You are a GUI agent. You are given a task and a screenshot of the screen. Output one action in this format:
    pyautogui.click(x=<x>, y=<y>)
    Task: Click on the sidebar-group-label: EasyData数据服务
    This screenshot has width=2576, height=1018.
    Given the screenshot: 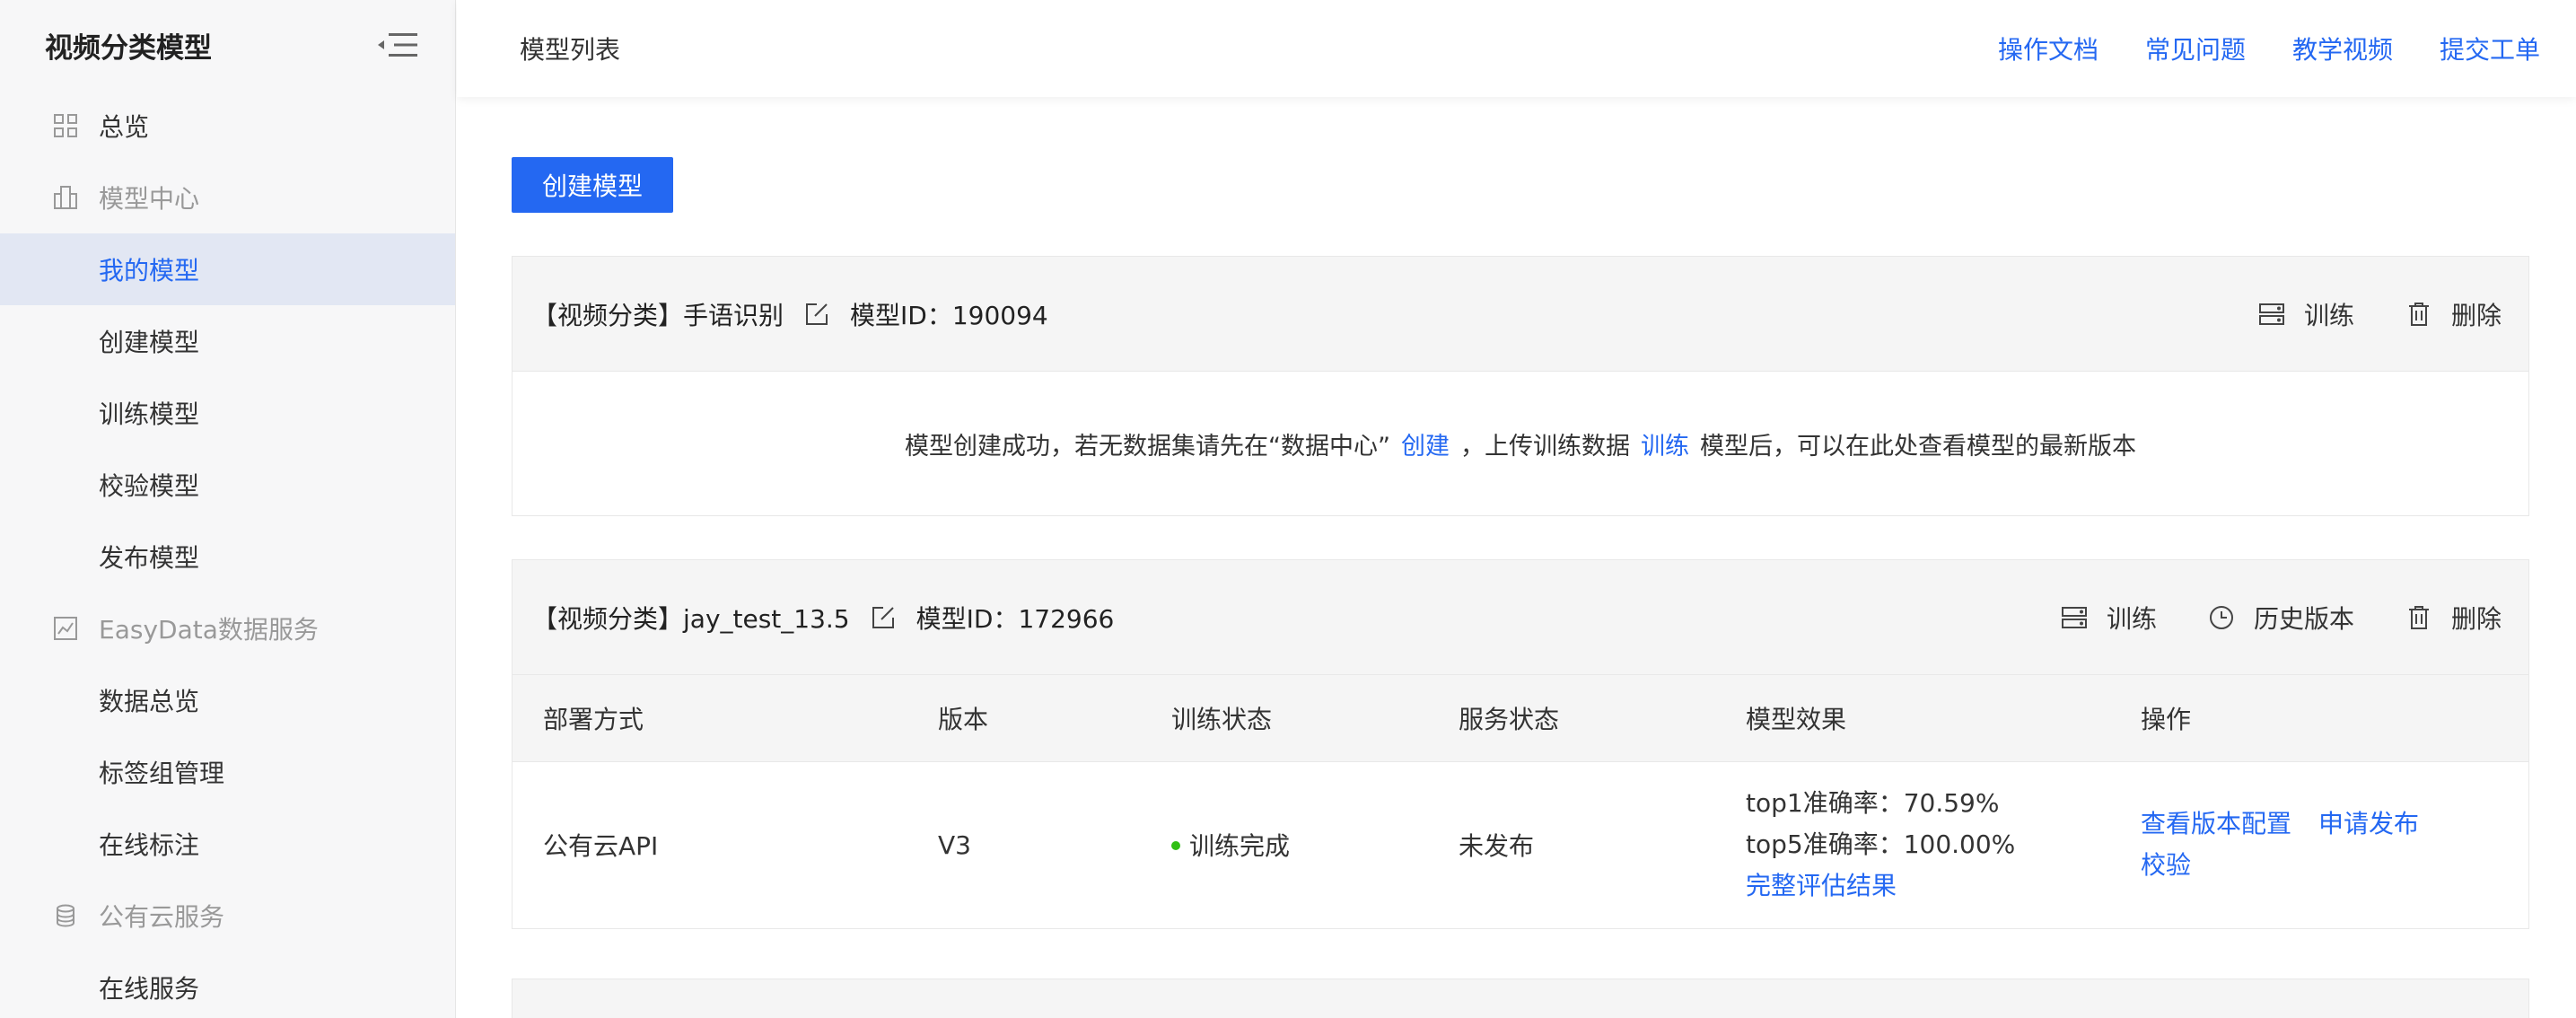 What is the action you would take?
    pyautogui.click(x=209, y=630)
    